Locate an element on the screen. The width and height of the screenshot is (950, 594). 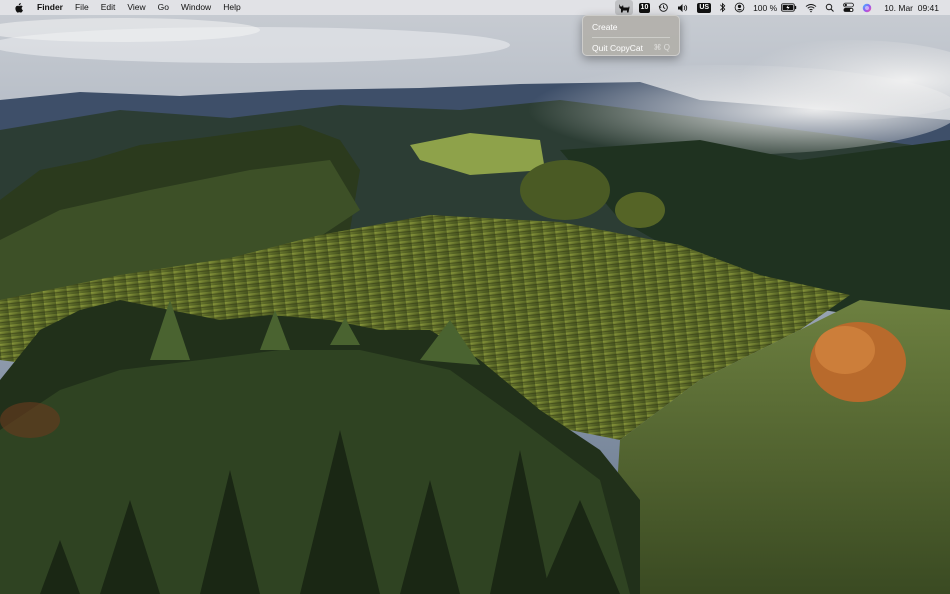
spotlight-search-icon is located at coordinates (830, 7).